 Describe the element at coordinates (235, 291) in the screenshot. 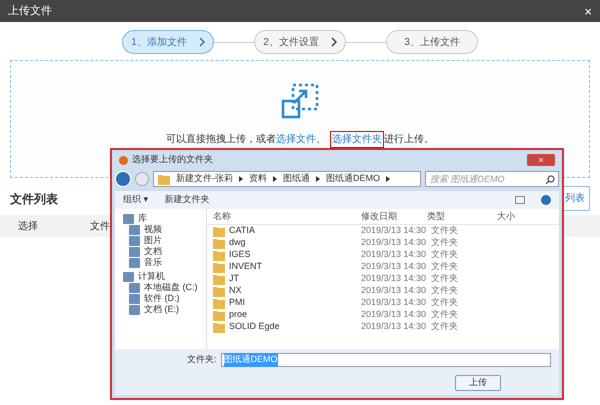

I see `file-name: NX` at that location.